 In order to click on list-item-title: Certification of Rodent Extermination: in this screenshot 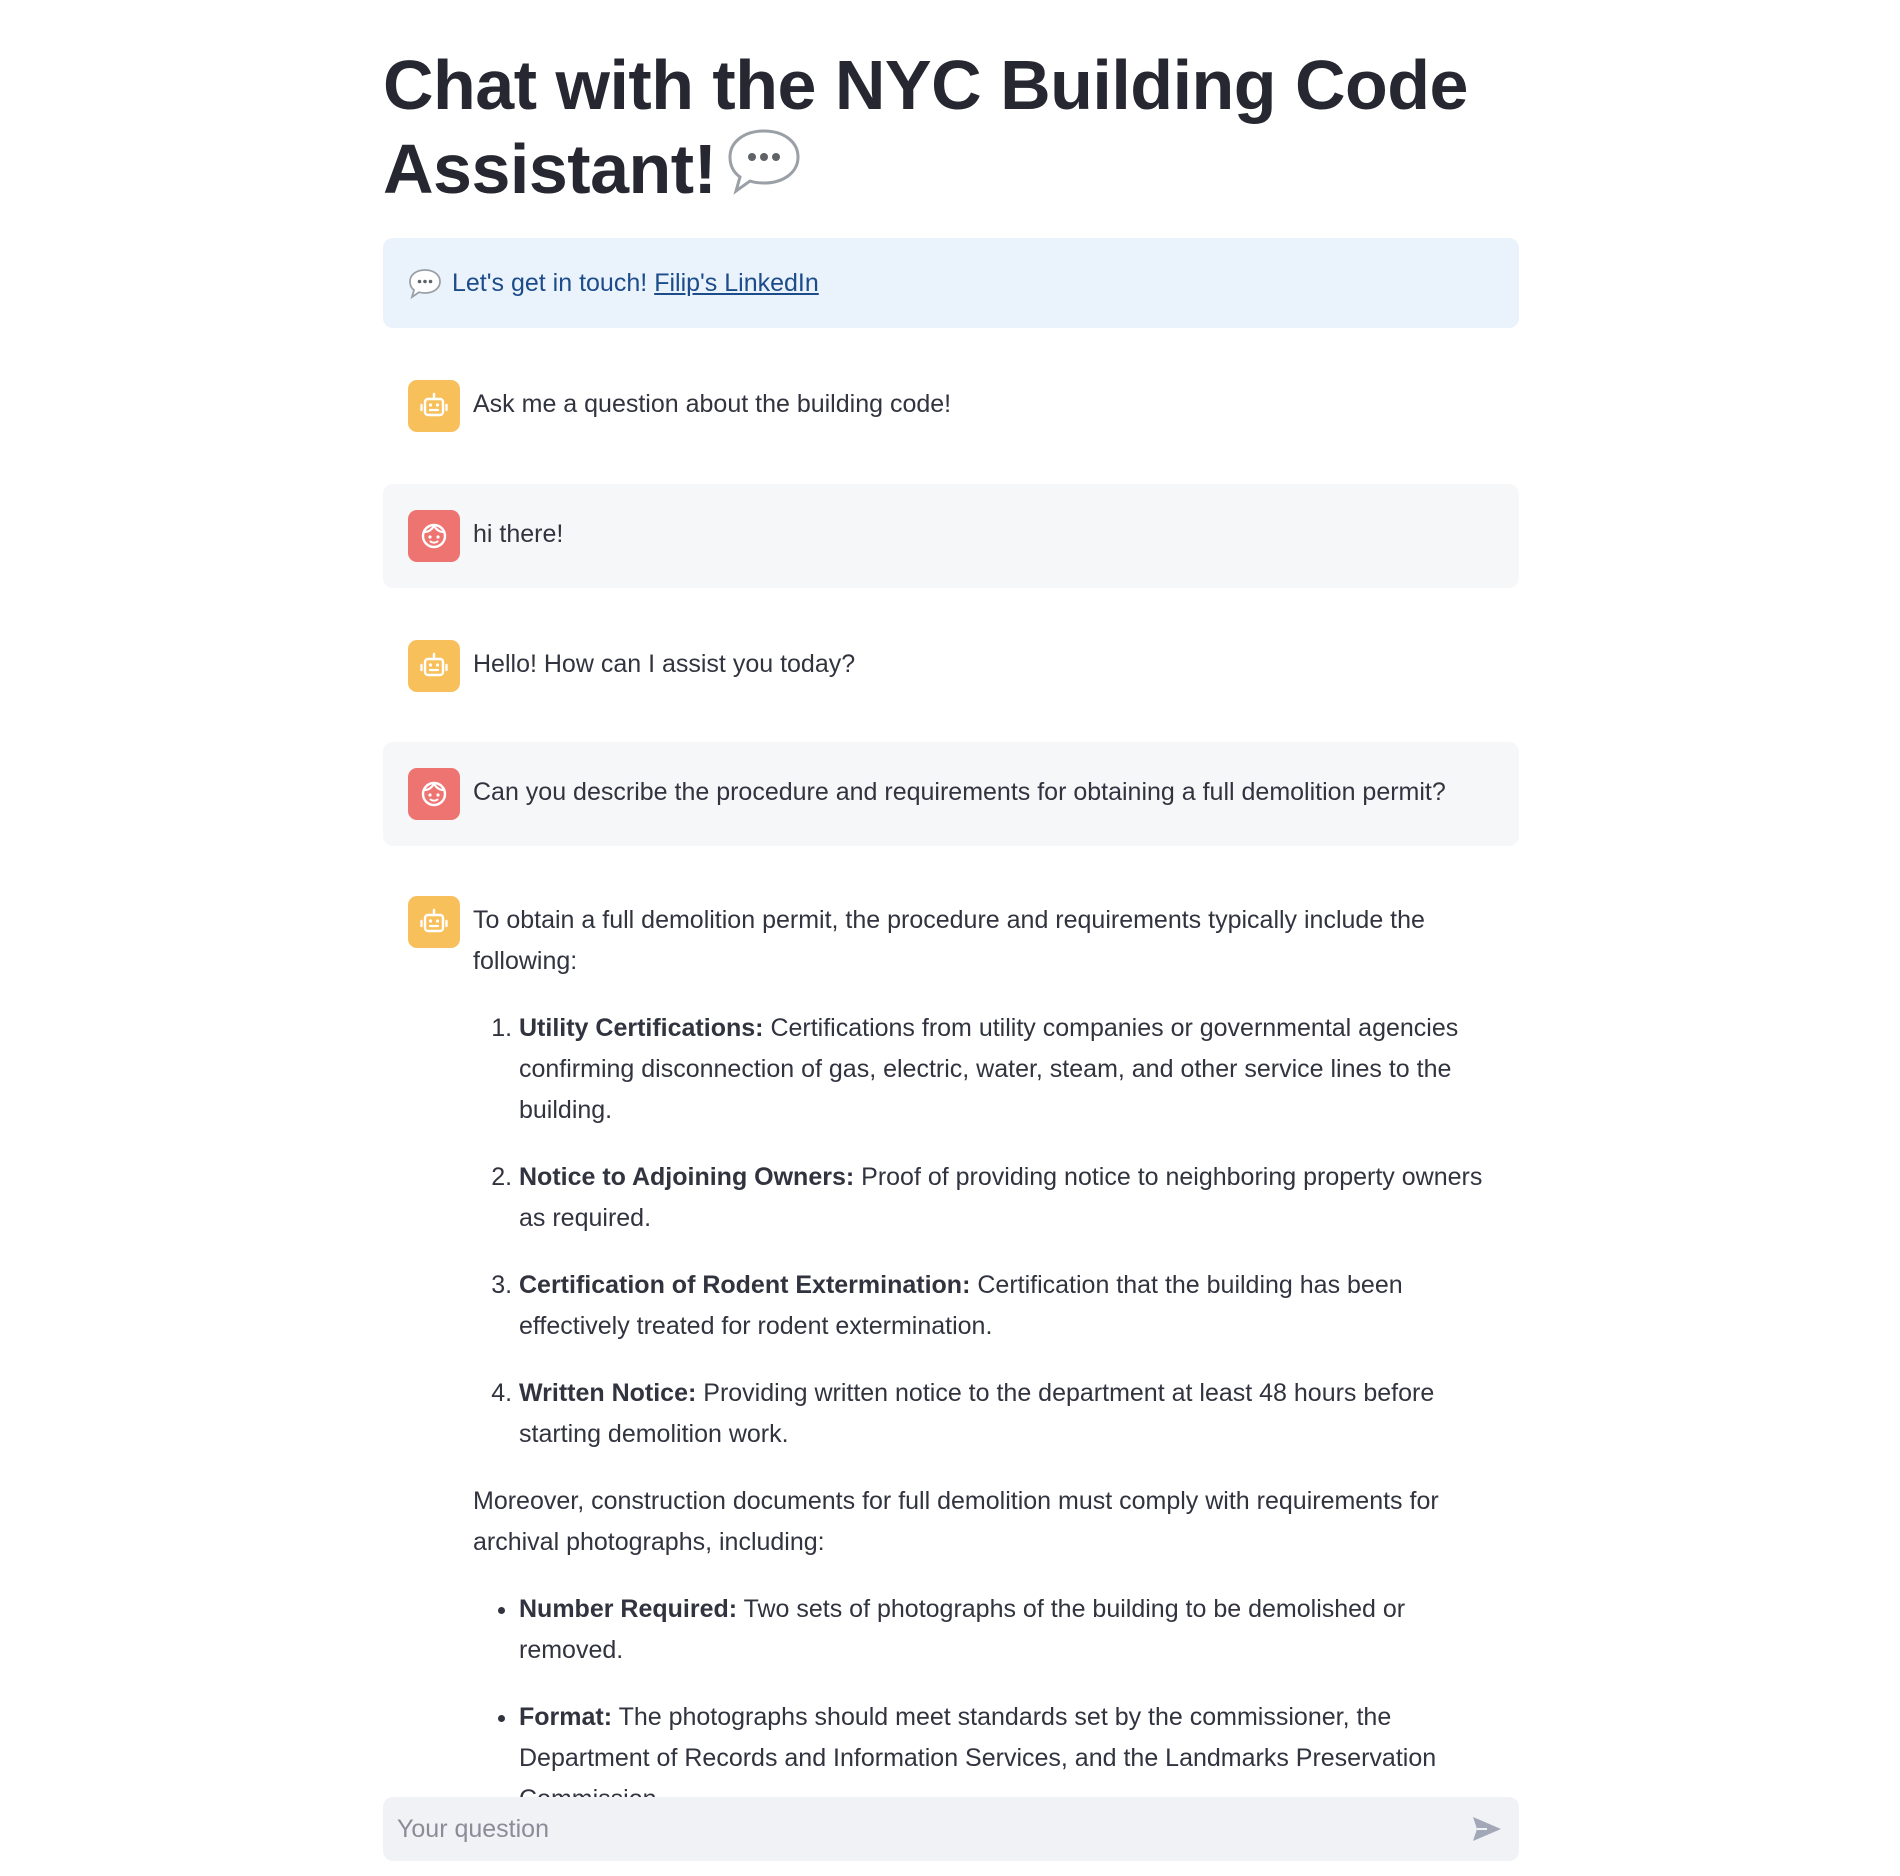, I will do `click(745, 1285)`.